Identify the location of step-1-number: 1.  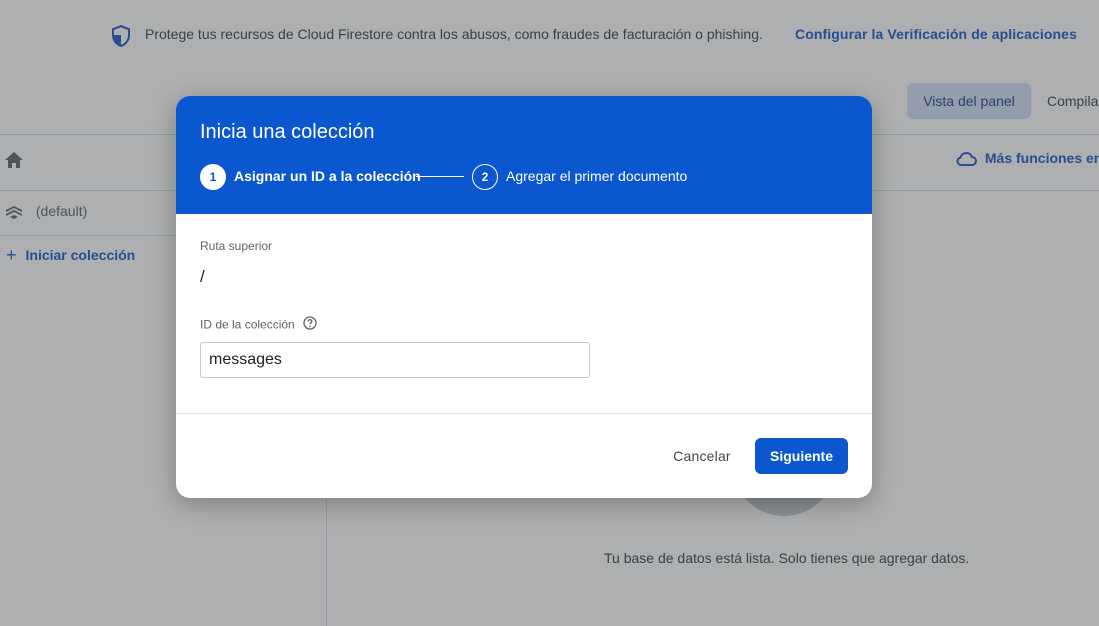
(213, 177).